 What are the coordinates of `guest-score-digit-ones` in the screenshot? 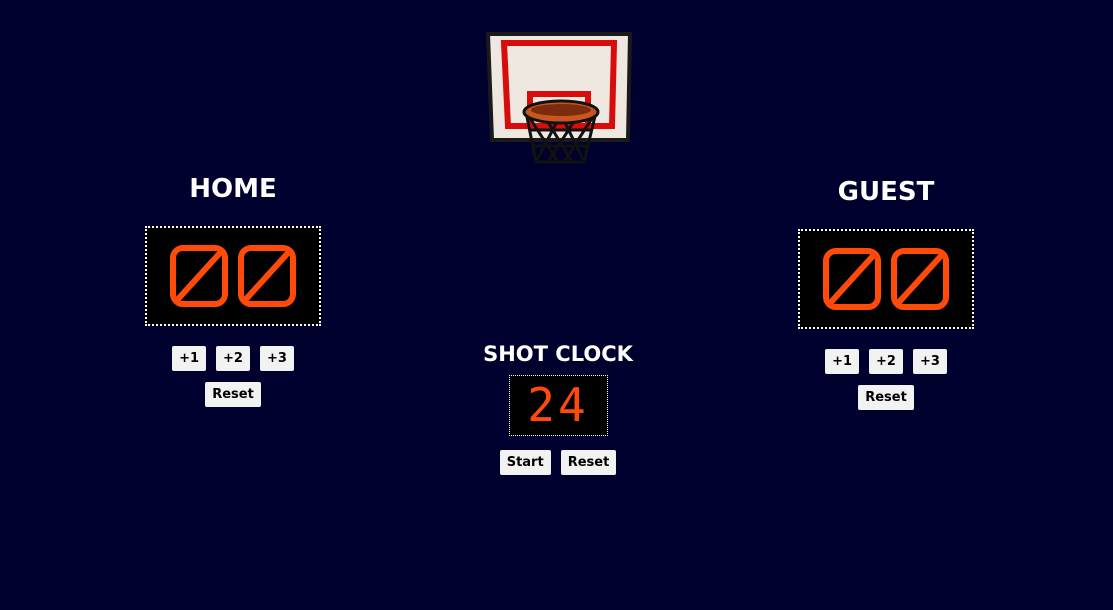 It's located at (920, 279).